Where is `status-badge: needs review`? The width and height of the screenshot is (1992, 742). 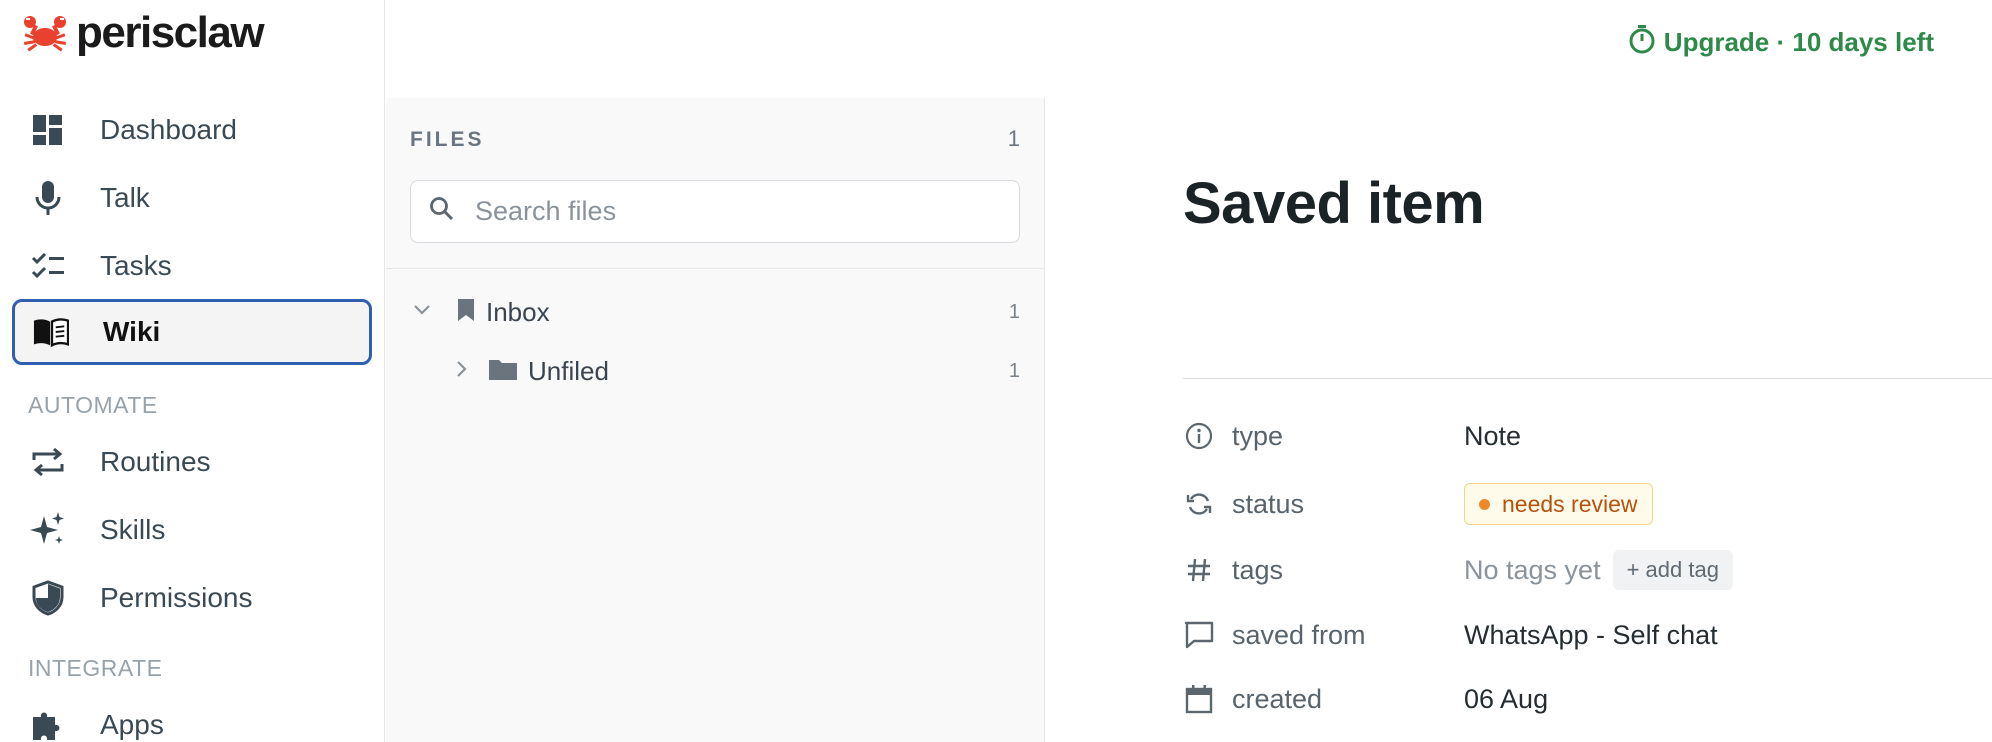
status-badge: needs review is located at coordinates (1558, 504).